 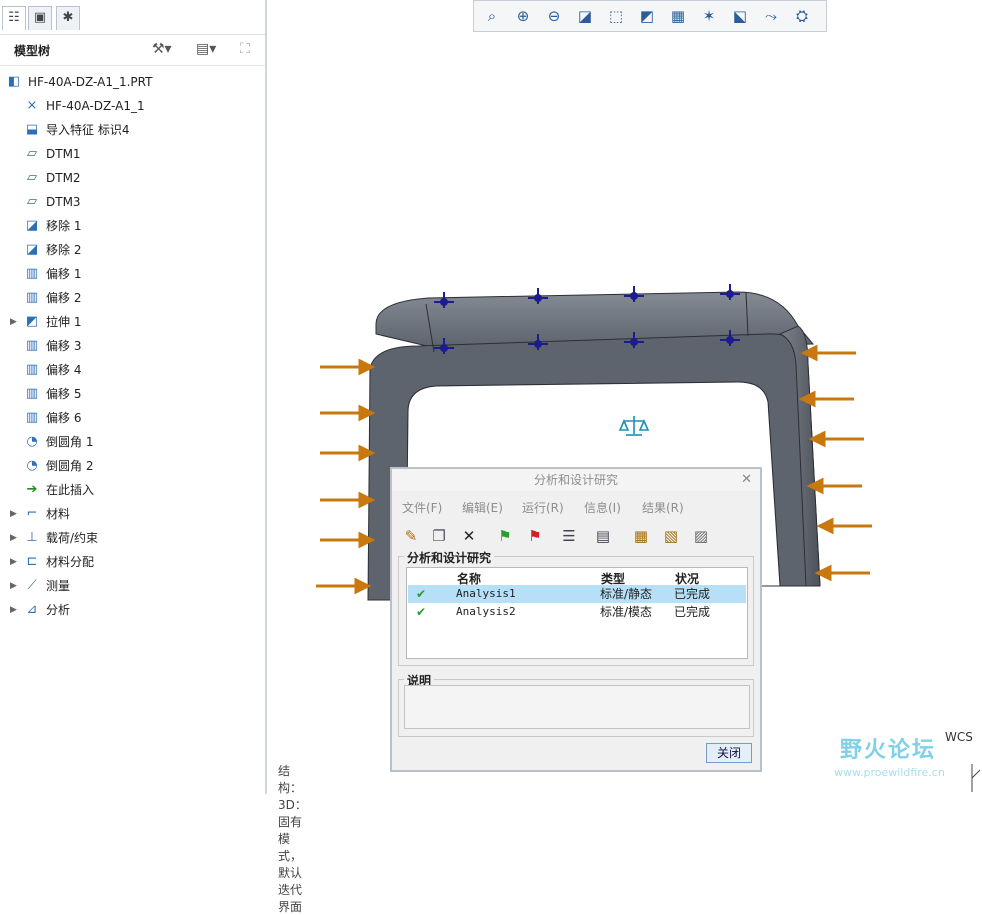 What do you see at coordinates (132, 418) in the screenshot?
I see `tree-item: ▥ 偏移 6` at bounding box center [132, 418].